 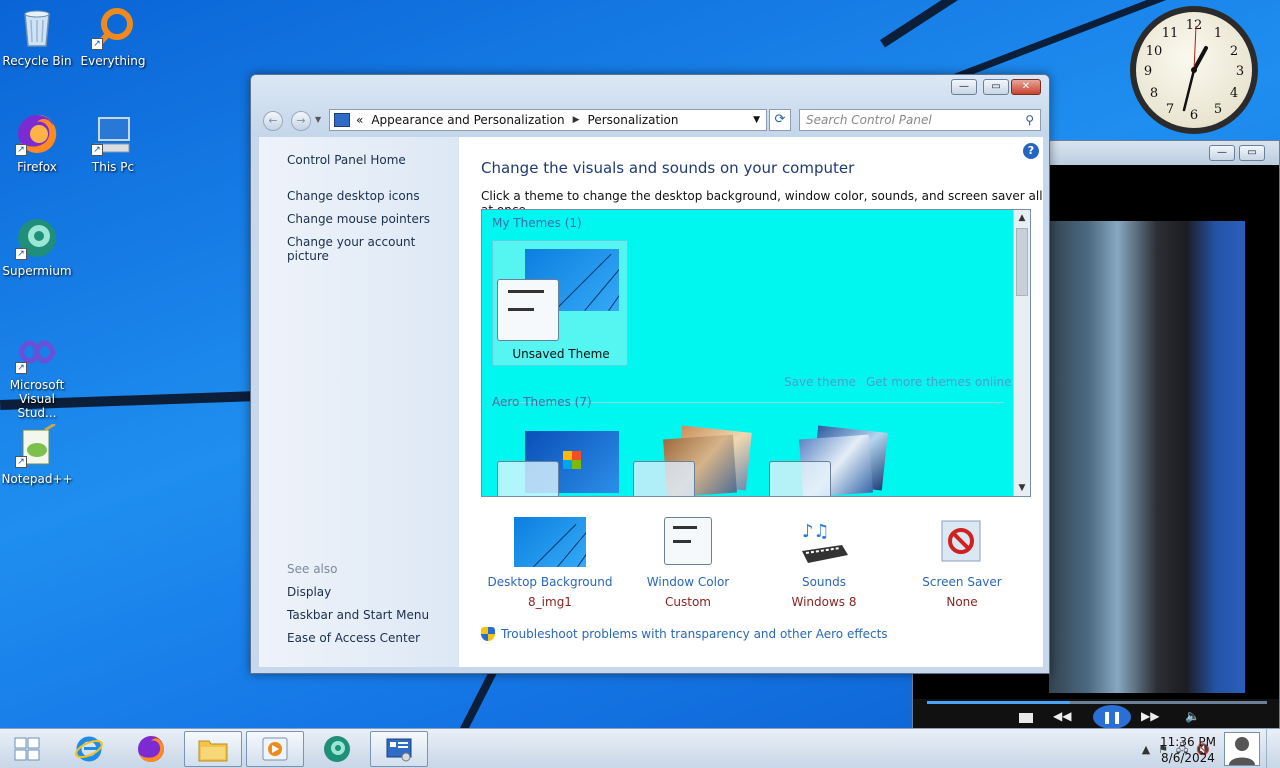 I want to click on clock-gadget: 12 1 2 3 4 5 6 7 8 9 10 11, so click(x=1194, y=70).